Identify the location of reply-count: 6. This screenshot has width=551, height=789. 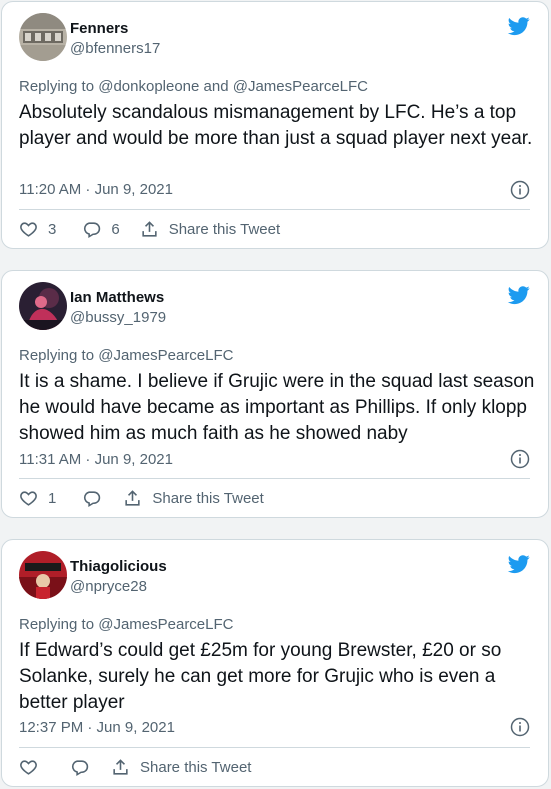
(115, 229).